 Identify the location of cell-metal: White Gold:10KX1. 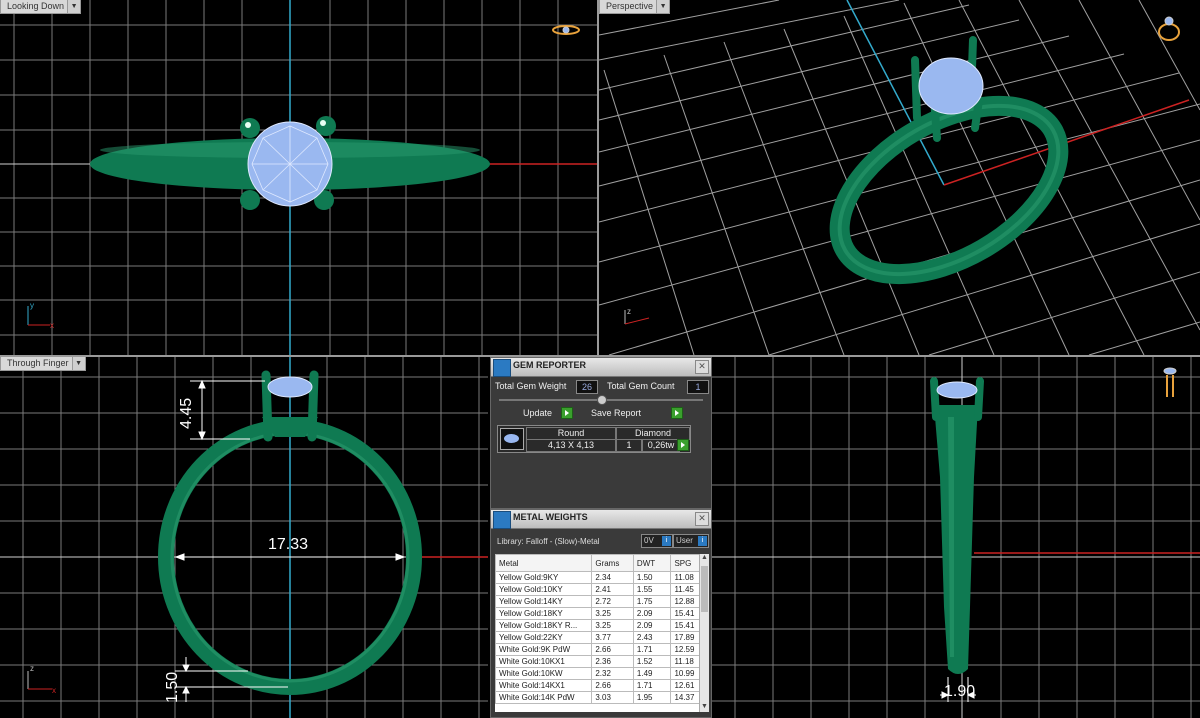
(544, 661).